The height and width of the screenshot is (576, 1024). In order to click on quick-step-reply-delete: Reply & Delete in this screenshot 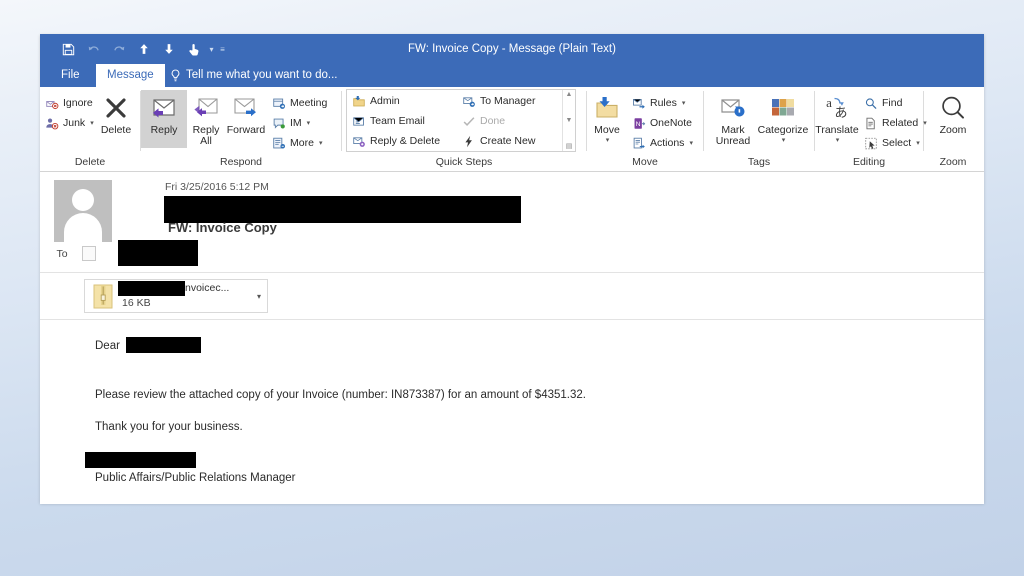, I will do `click(402, 141)`.